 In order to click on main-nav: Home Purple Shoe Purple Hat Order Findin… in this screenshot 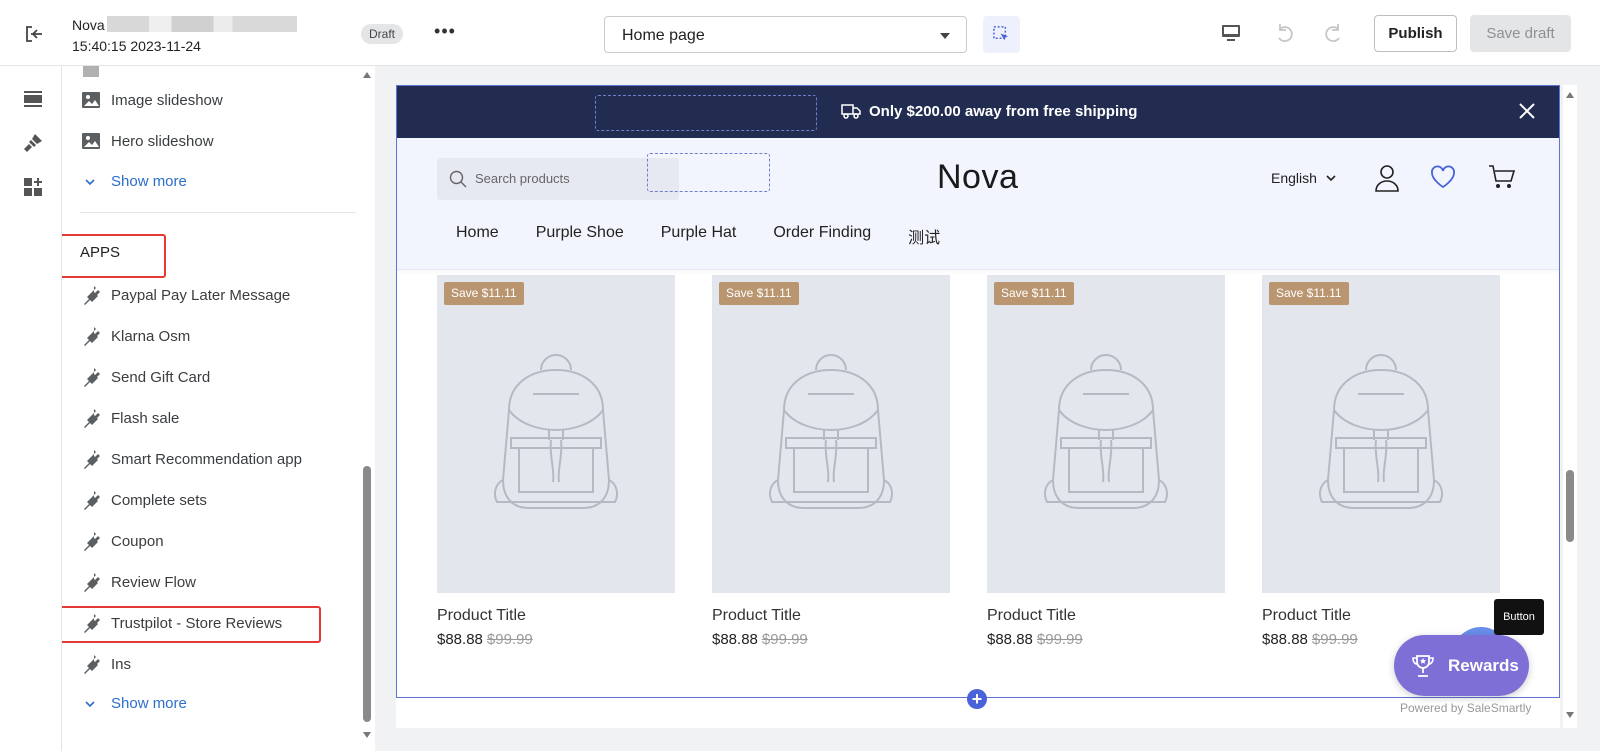, I will do `click(716, 236)`.